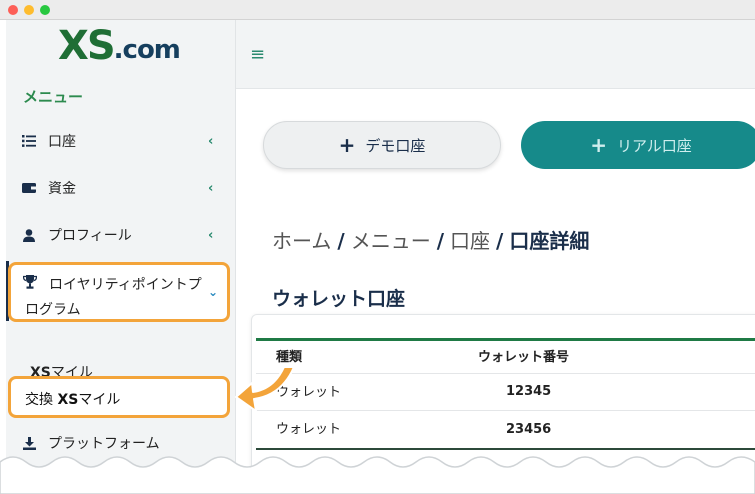 The image size is (755, 494). Describe the element at coordinates (529, 429) in the screenshot. I see `cell-wallet-number: 23456` at that location.